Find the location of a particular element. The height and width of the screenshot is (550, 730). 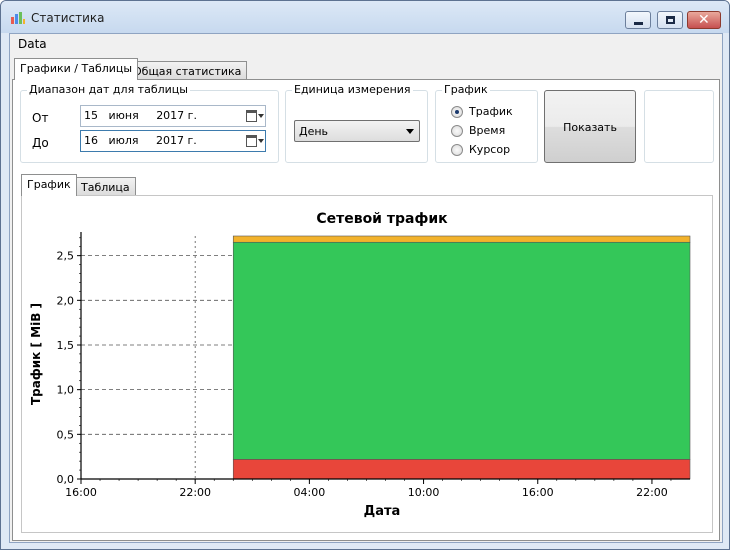

chart-y-tick-label: 0,5 is located at coordinates (66, 434).